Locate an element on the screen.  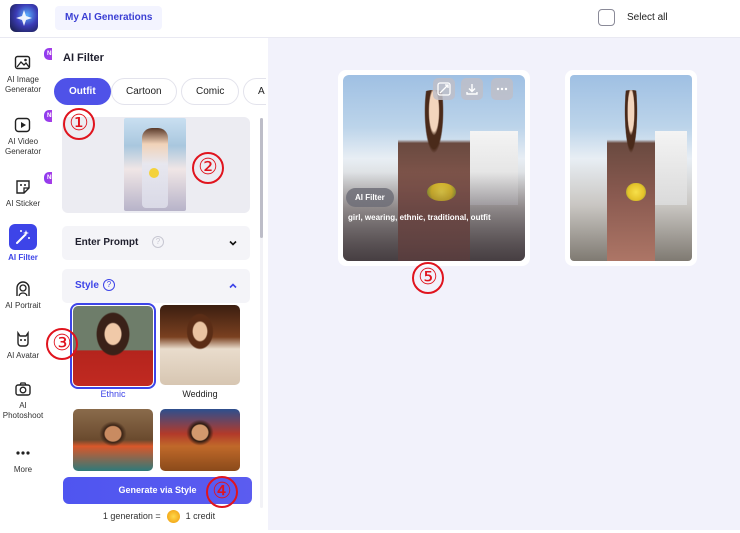
chip-comic: Comic is located at coordinates (210, 91).